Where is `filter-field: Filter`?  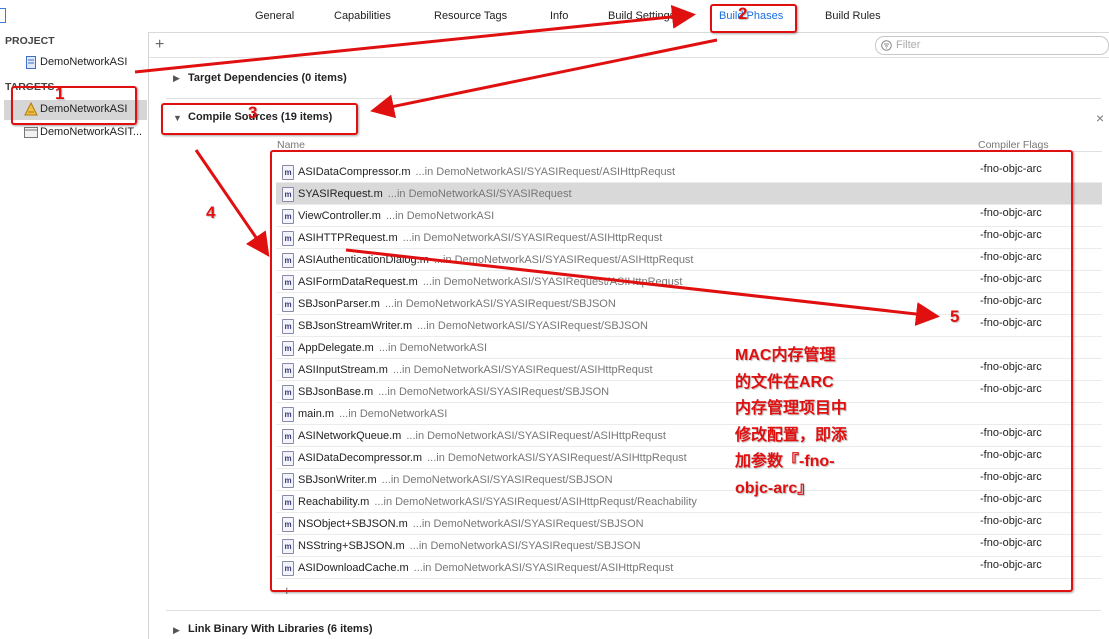 filter-field: Filter is located at coordinates (992, 45).